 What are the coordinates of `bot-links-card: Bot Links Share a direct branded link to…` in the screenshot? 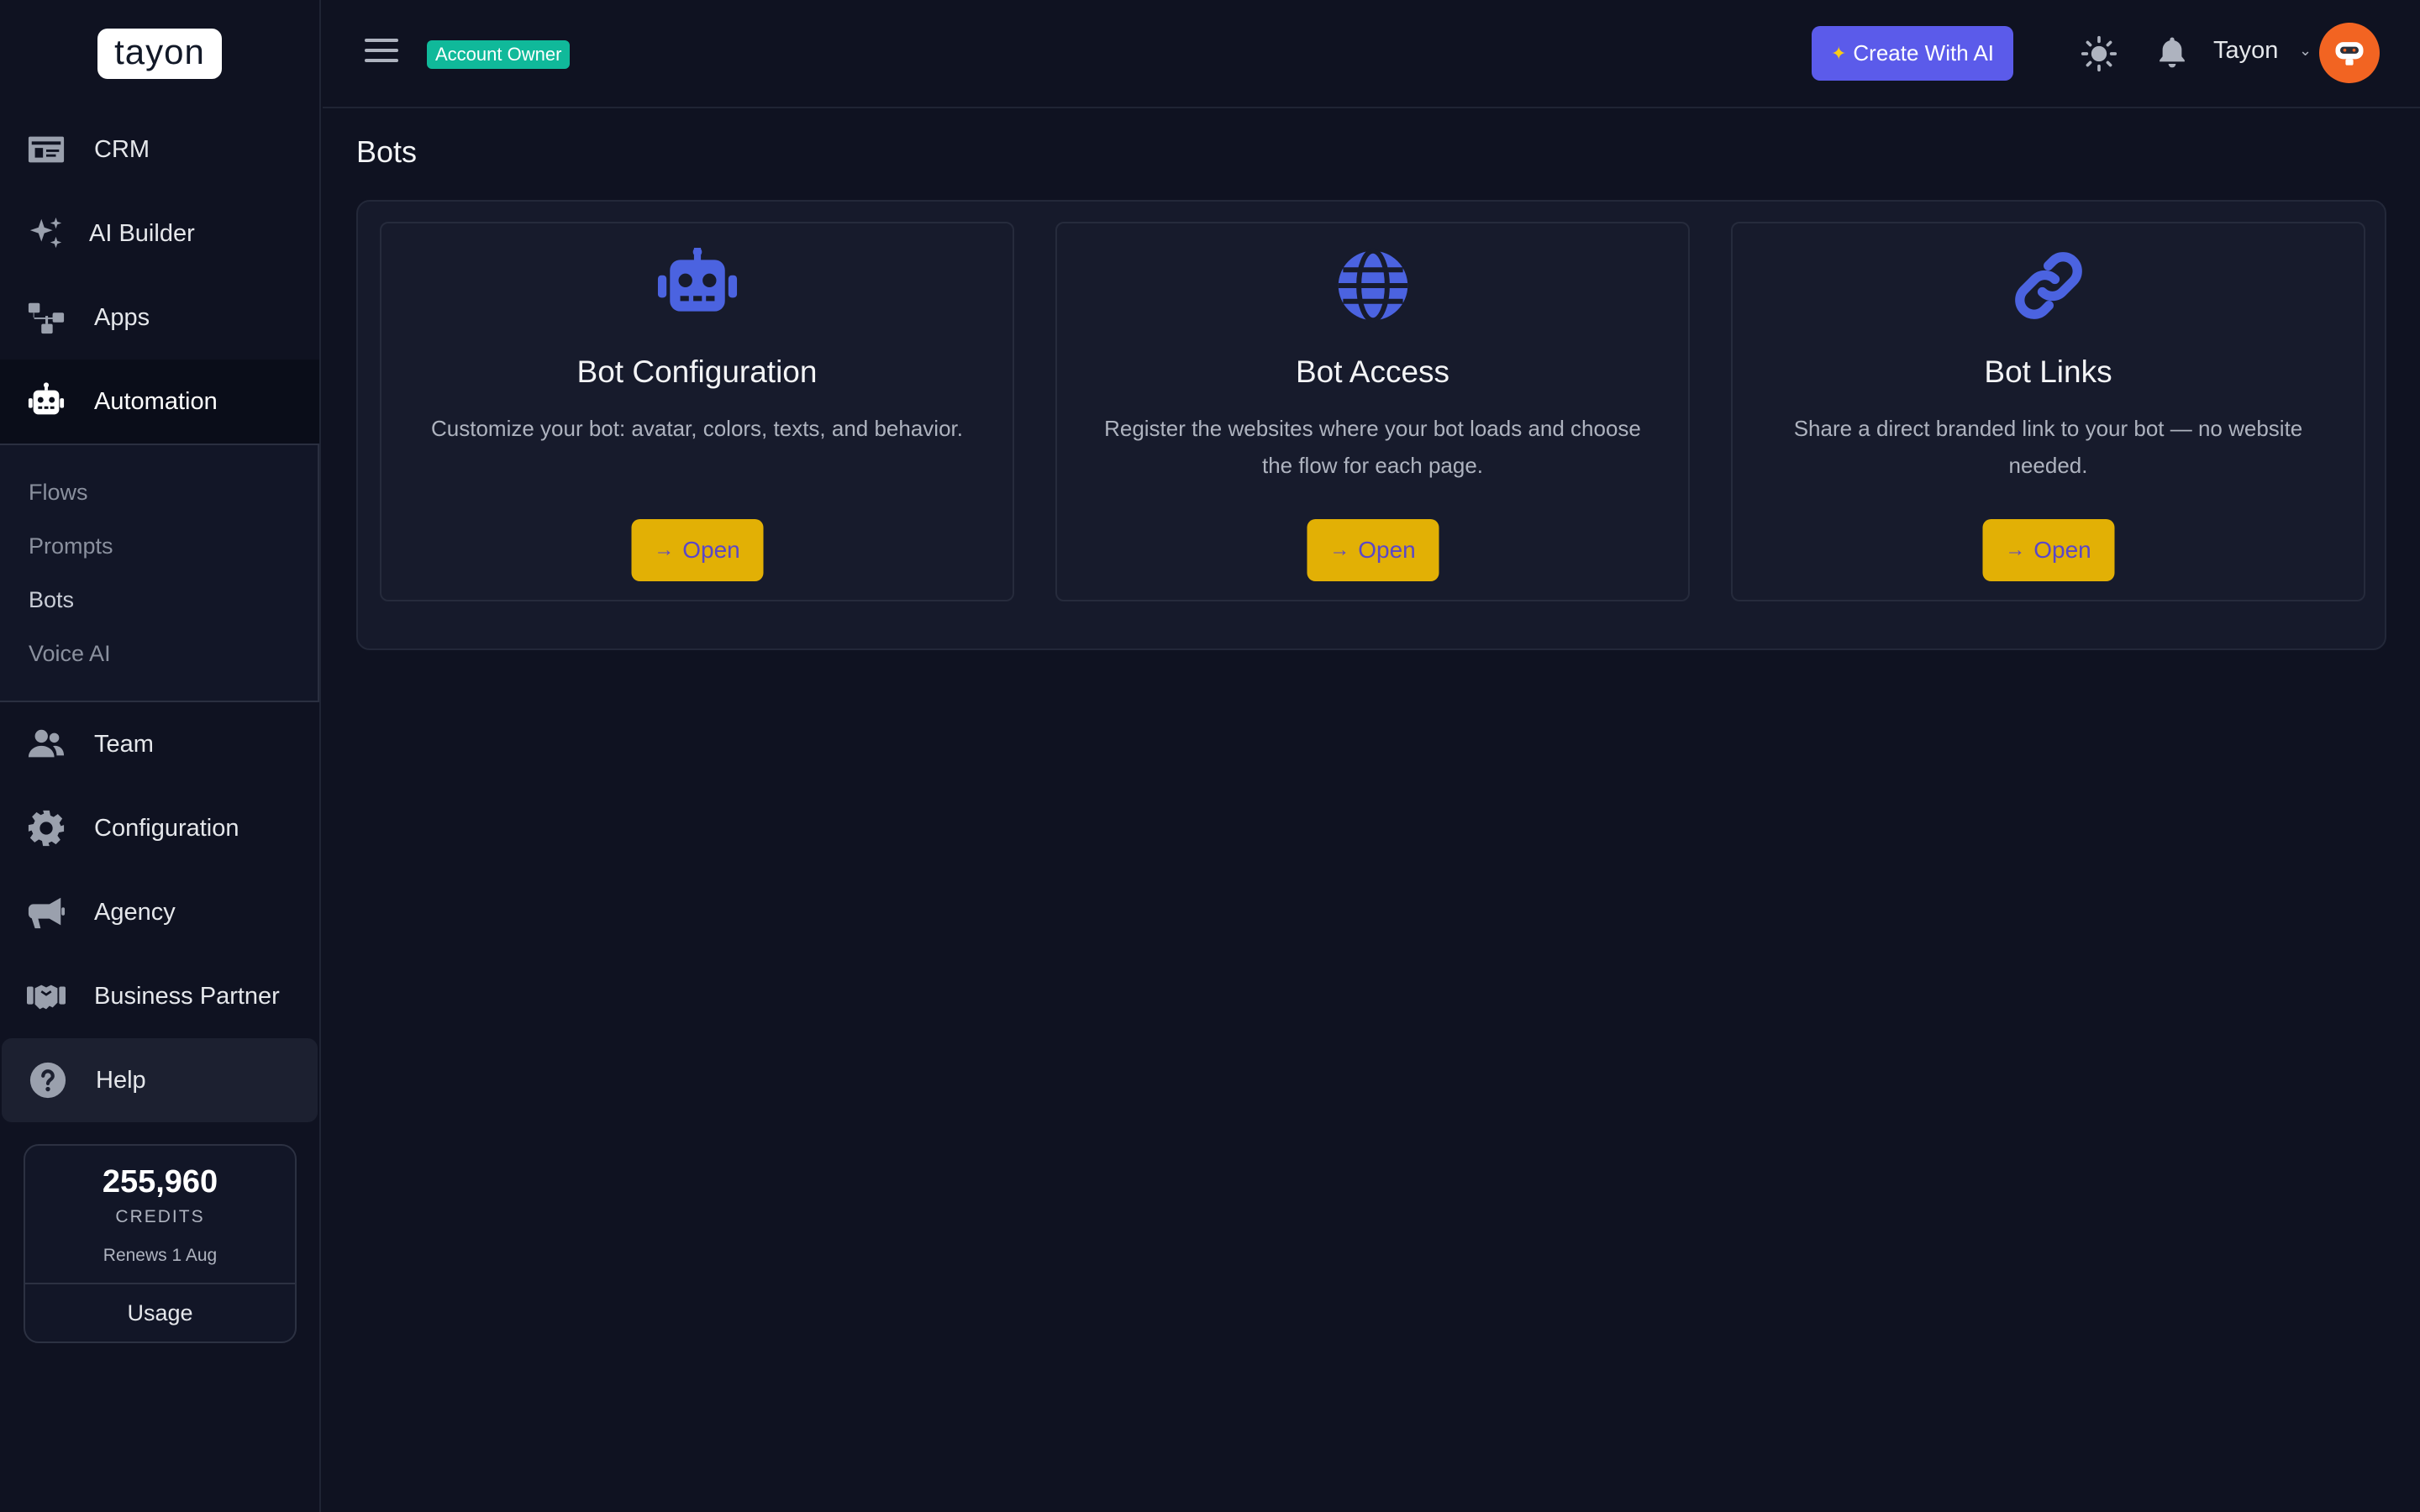 It's located at (2048, 411).